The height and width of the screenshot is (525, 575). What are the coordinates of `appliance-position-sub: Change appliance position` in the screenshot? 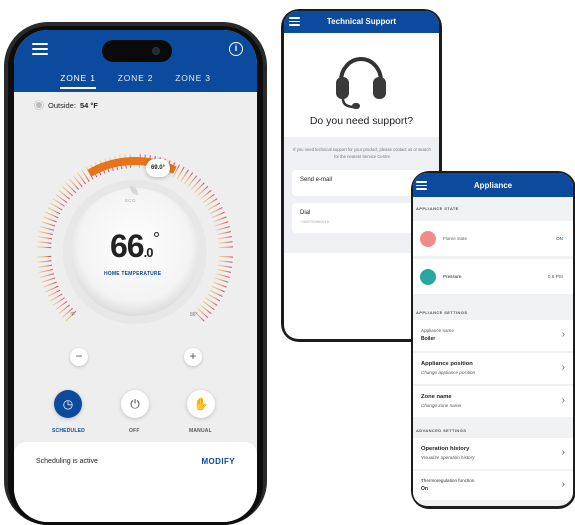 It's located at (448, 372).